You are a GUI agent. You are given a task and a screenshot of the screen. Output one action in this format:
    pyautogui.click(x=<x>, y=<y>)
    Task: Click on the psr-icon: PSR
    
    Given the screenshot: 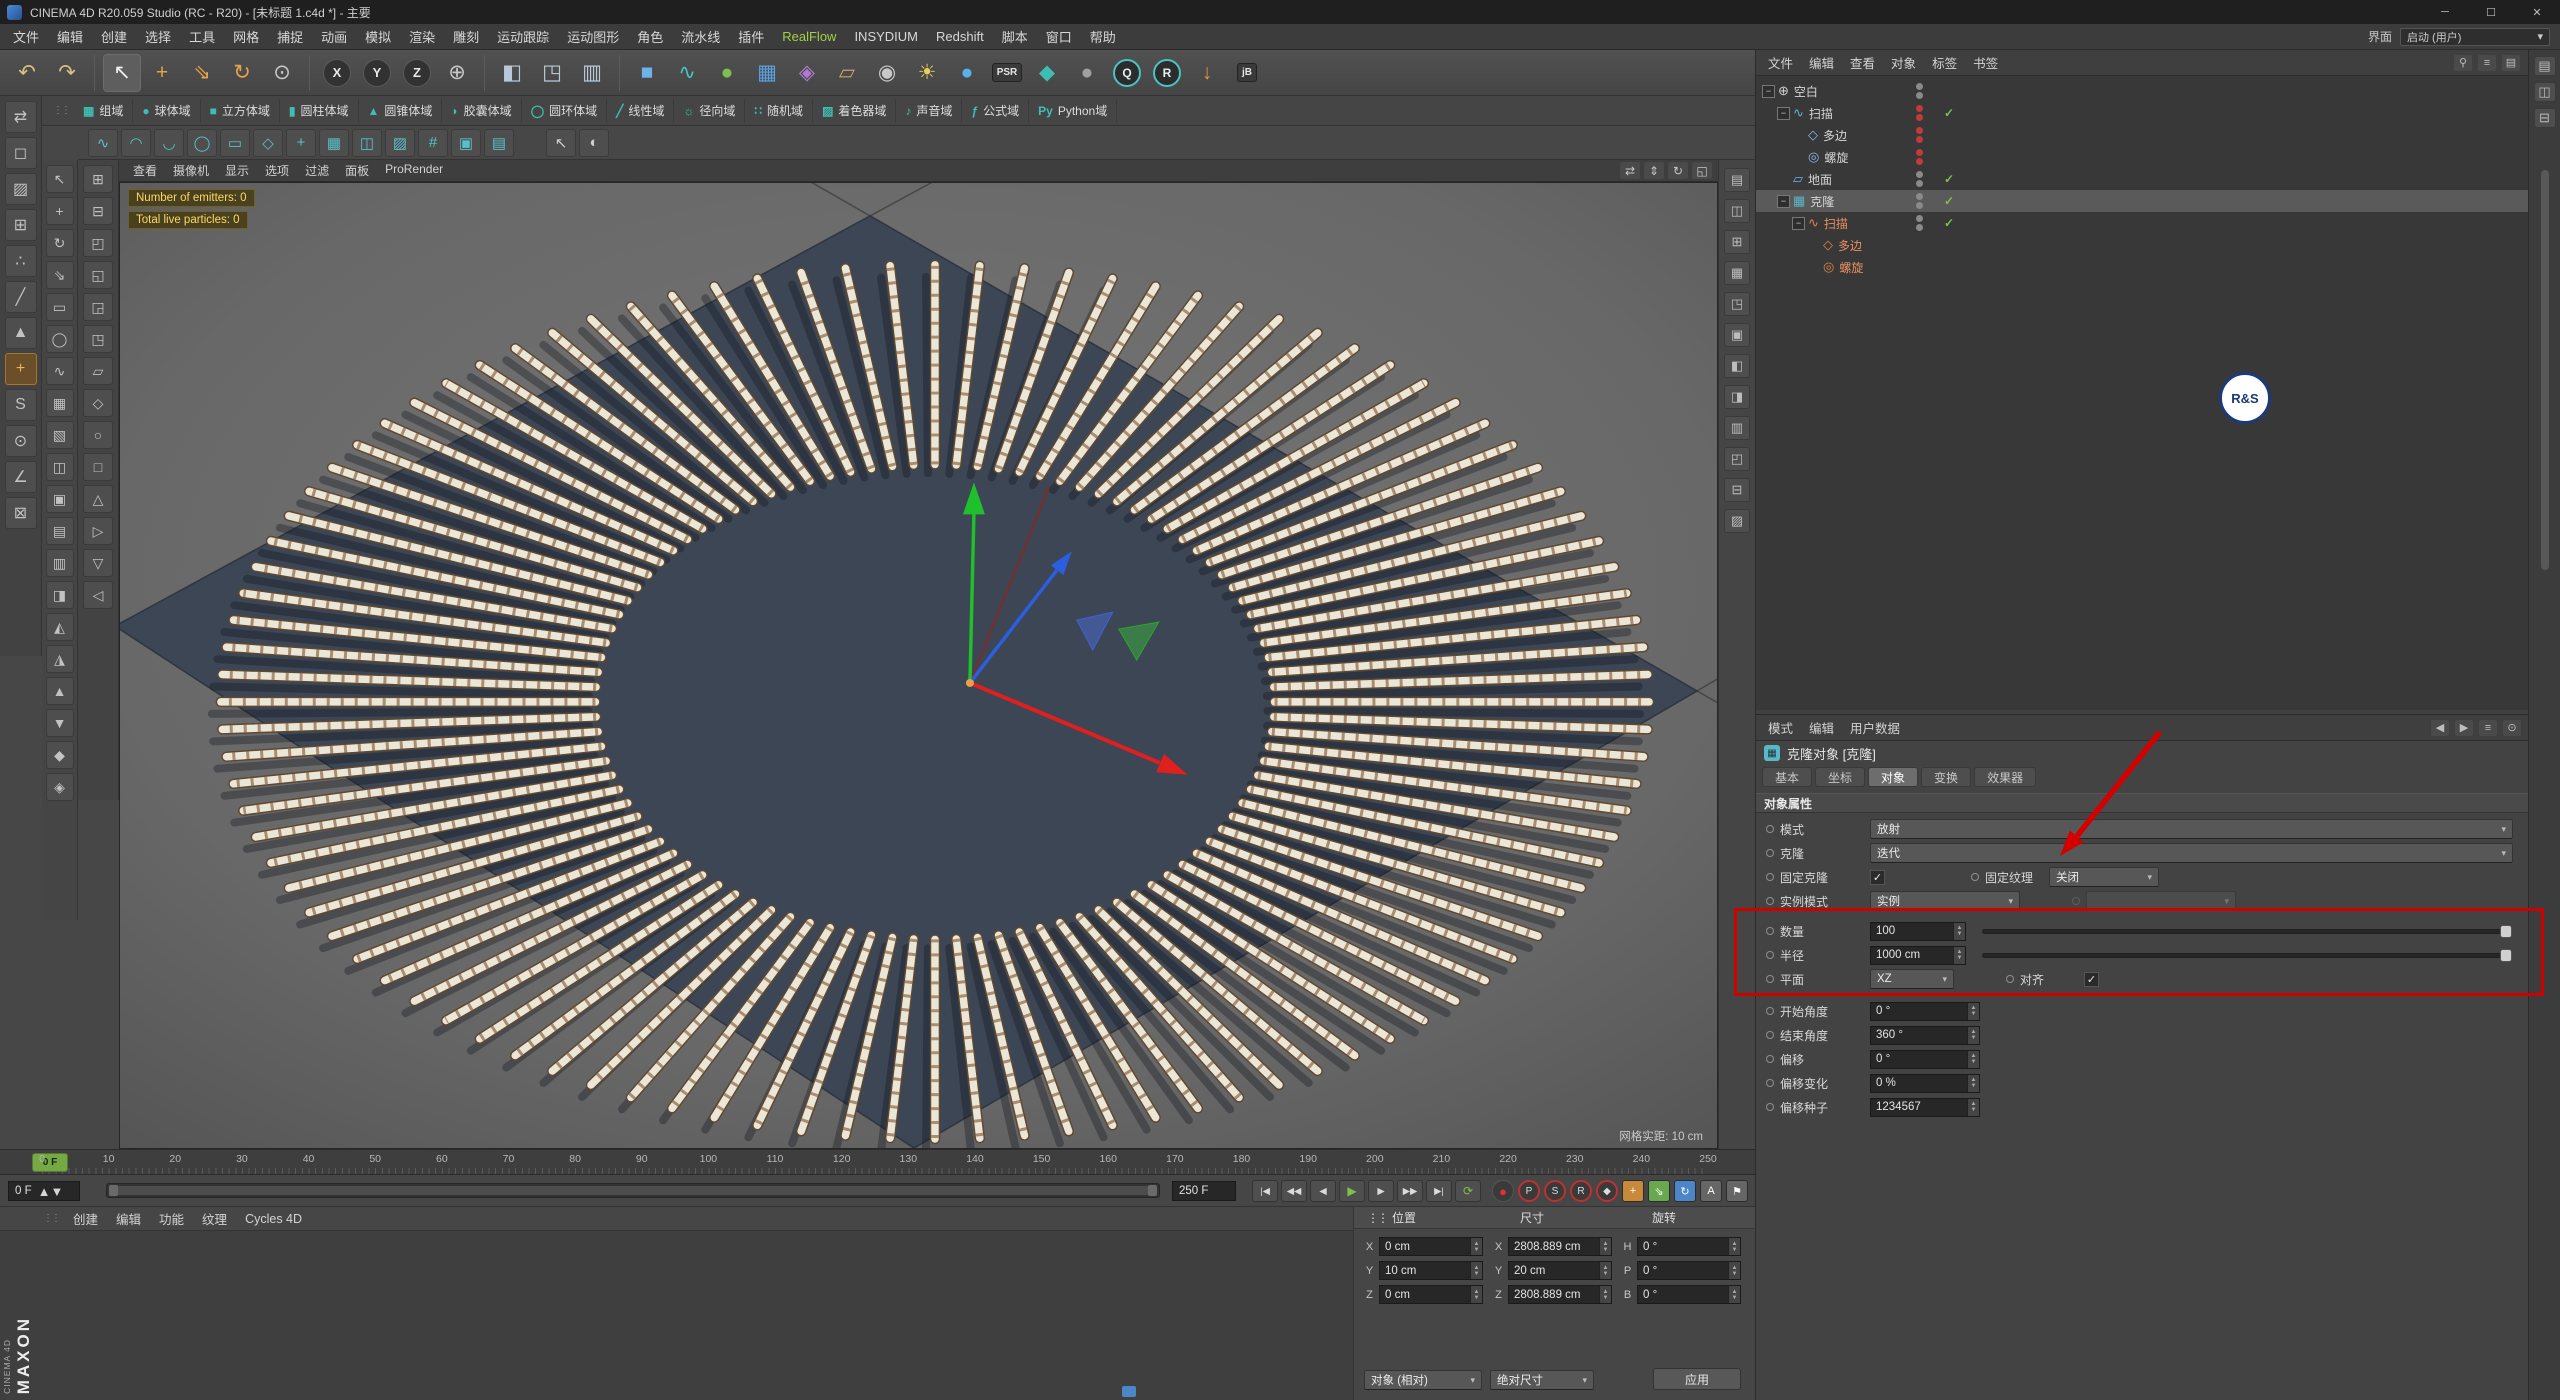 What is the action you would take?
    pyautogui.click(x=1007, y=73)
    